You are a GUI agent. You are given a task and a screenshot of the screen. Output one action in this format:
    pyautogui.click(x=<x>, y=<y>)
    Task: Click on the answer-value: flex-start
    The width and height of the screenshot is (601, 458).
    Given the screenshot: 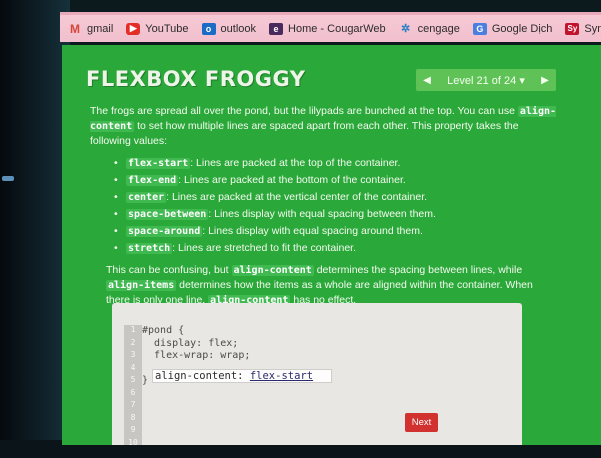 What is the action you would take?
    pyautogui.click(x=281, y=376)
    